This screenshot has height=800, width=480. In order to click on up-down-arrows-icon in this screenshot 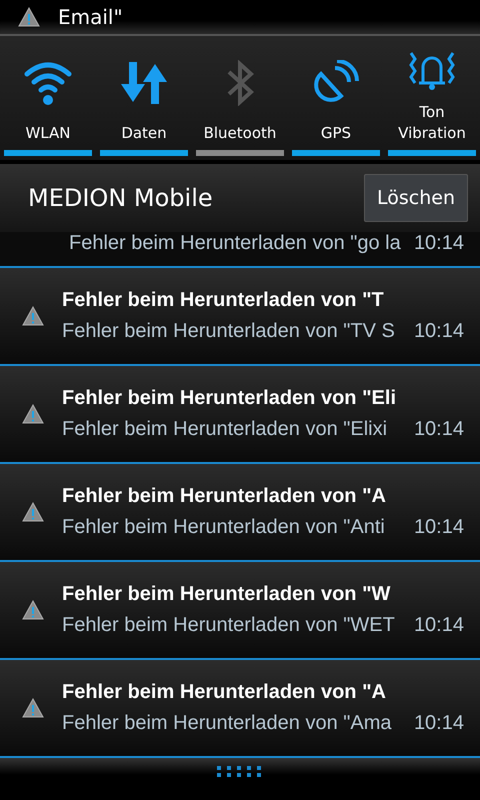, I will do `click(144, 83)`.